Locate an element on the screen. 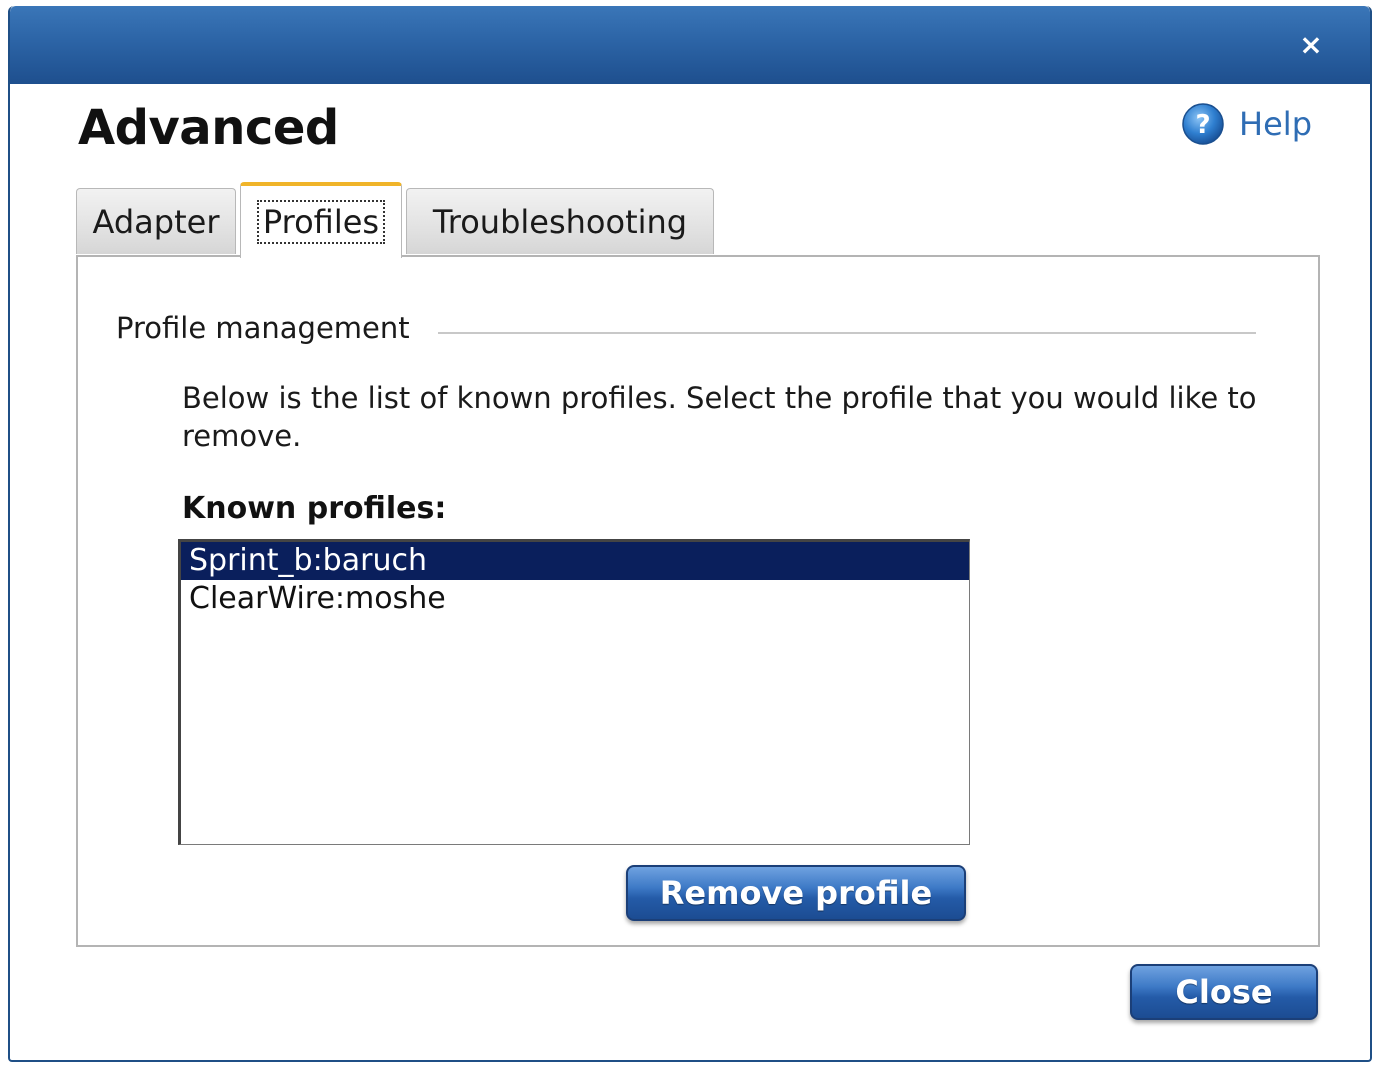 This screenshot has width=1374, height=1067. tab-profiles-label: Profiles is located at coordinates (321, 222).